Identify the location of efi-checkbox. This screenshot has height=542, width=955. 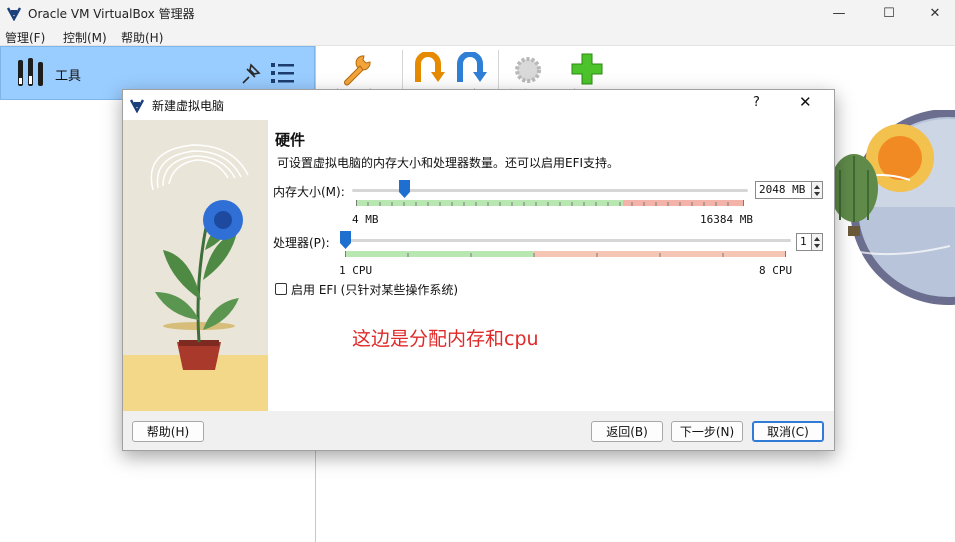
(281, 289).